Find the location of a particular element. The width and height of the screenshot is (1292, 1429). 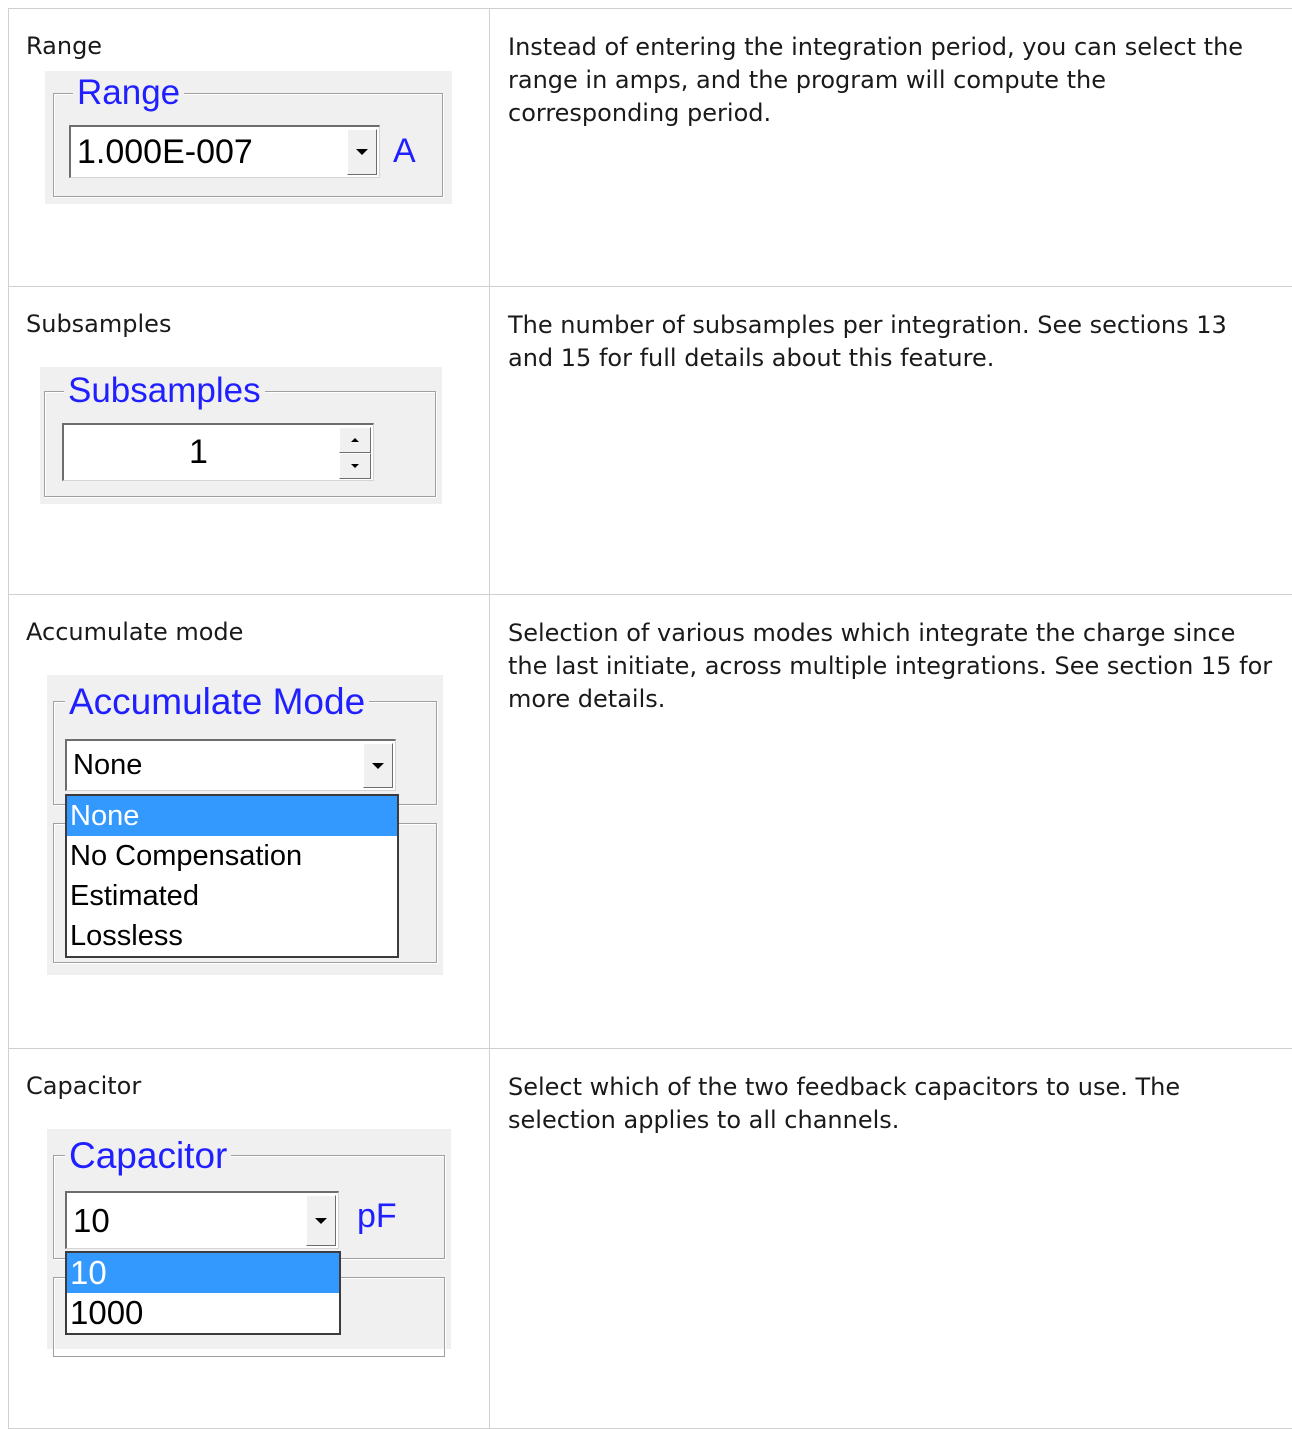

spin-down-button is located at coordinates (355, 466).